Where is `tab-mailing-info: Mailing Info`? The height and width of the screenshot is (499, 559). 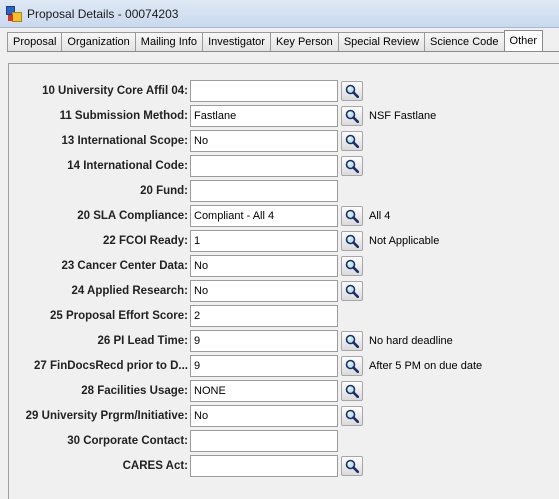
tab-mailing-info: Mailing Info is located at coordinates (169, 41).